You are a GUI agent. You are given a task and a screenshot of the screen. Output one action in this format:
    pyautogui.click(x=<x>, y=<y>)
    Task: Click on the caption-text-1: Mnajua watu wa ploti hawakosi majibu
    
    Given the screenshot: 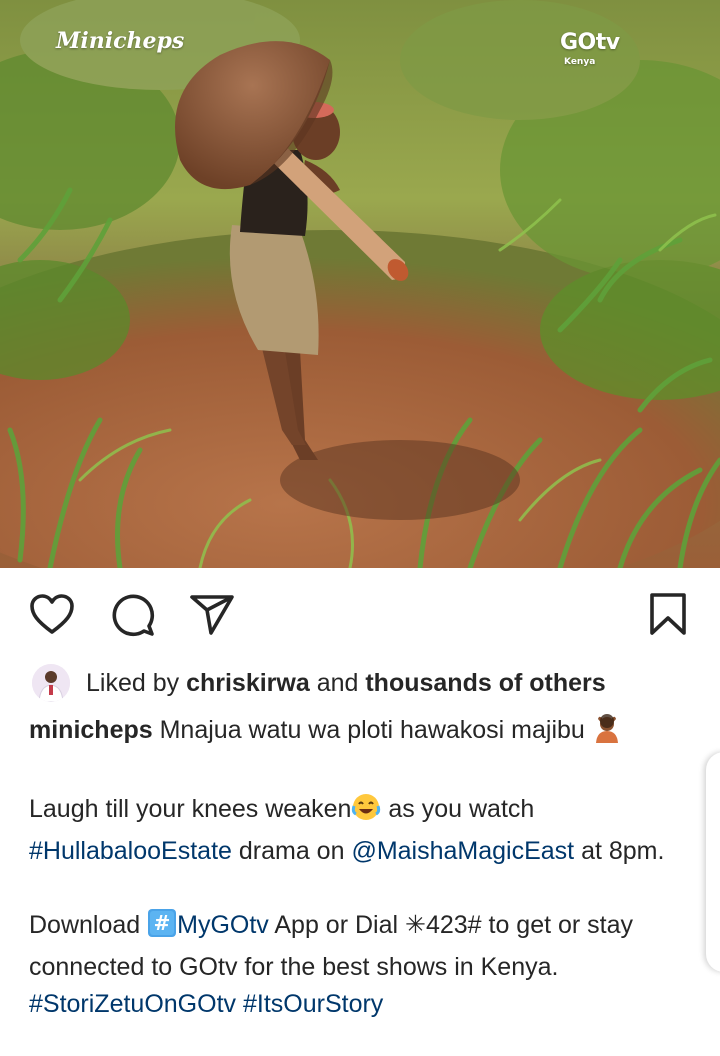 What is the action you would take?
    pyautogui.click(x=372, y=730)
    